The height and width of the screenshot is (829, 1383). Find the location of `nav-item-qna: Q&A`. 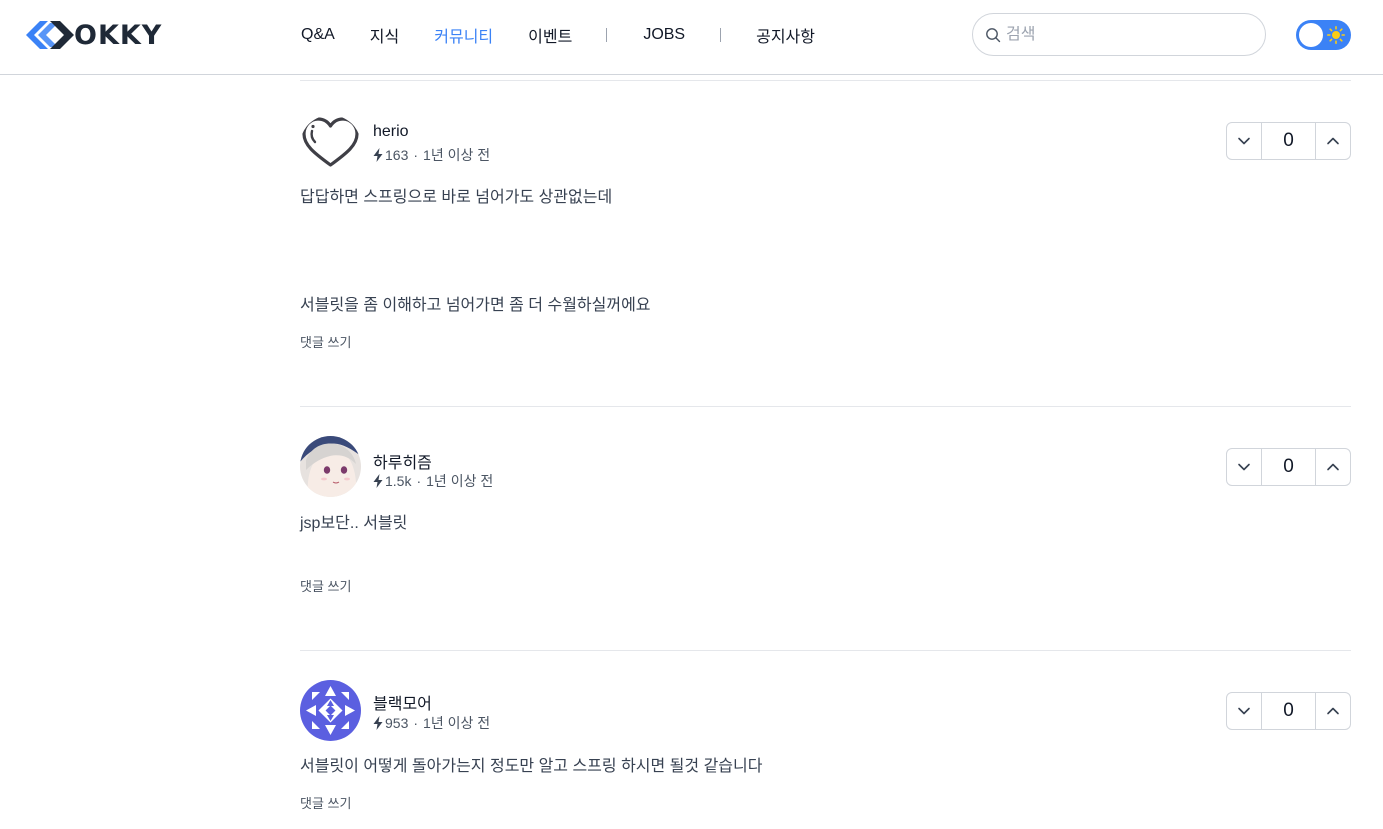

nav-item-qna: Q&A is located at coordinates (318, 35).